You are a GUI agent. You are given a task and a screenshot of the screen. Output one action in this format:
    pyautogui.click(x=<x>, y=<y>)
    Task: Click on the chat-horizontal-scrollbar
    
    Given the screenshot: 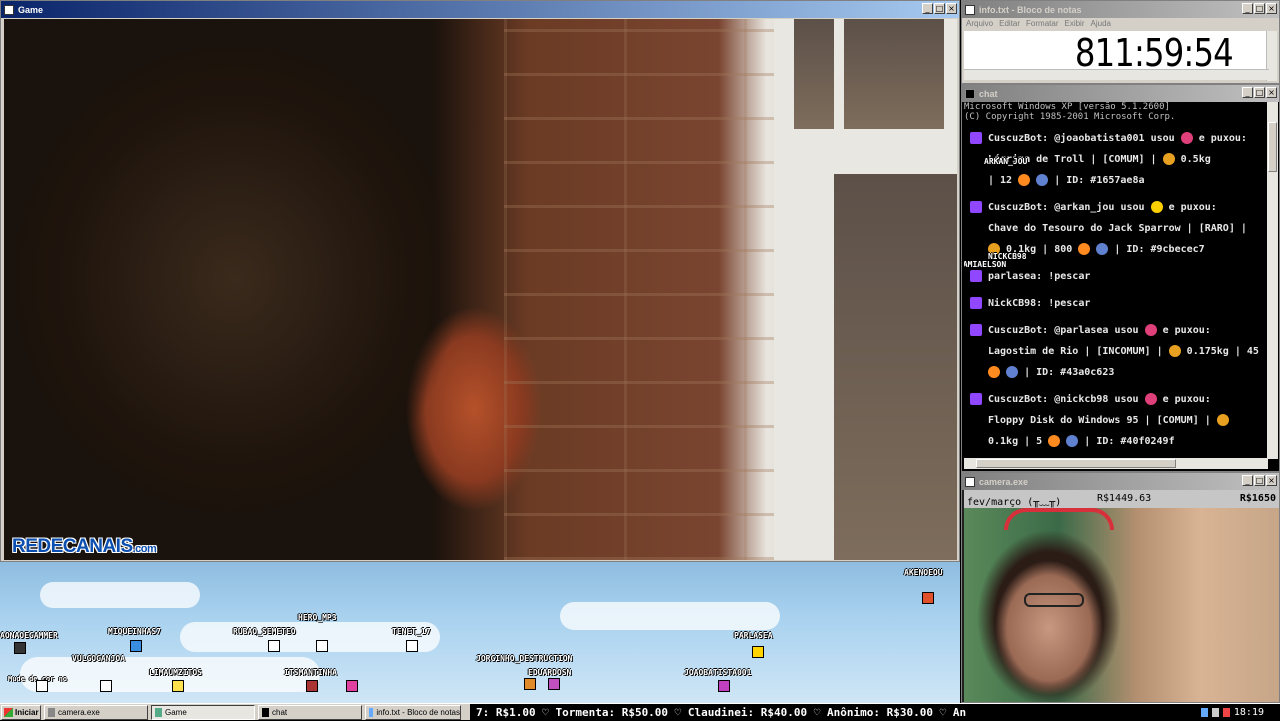 What is the action you would take?
    pyautogui.click(x=1116, y=463)
    